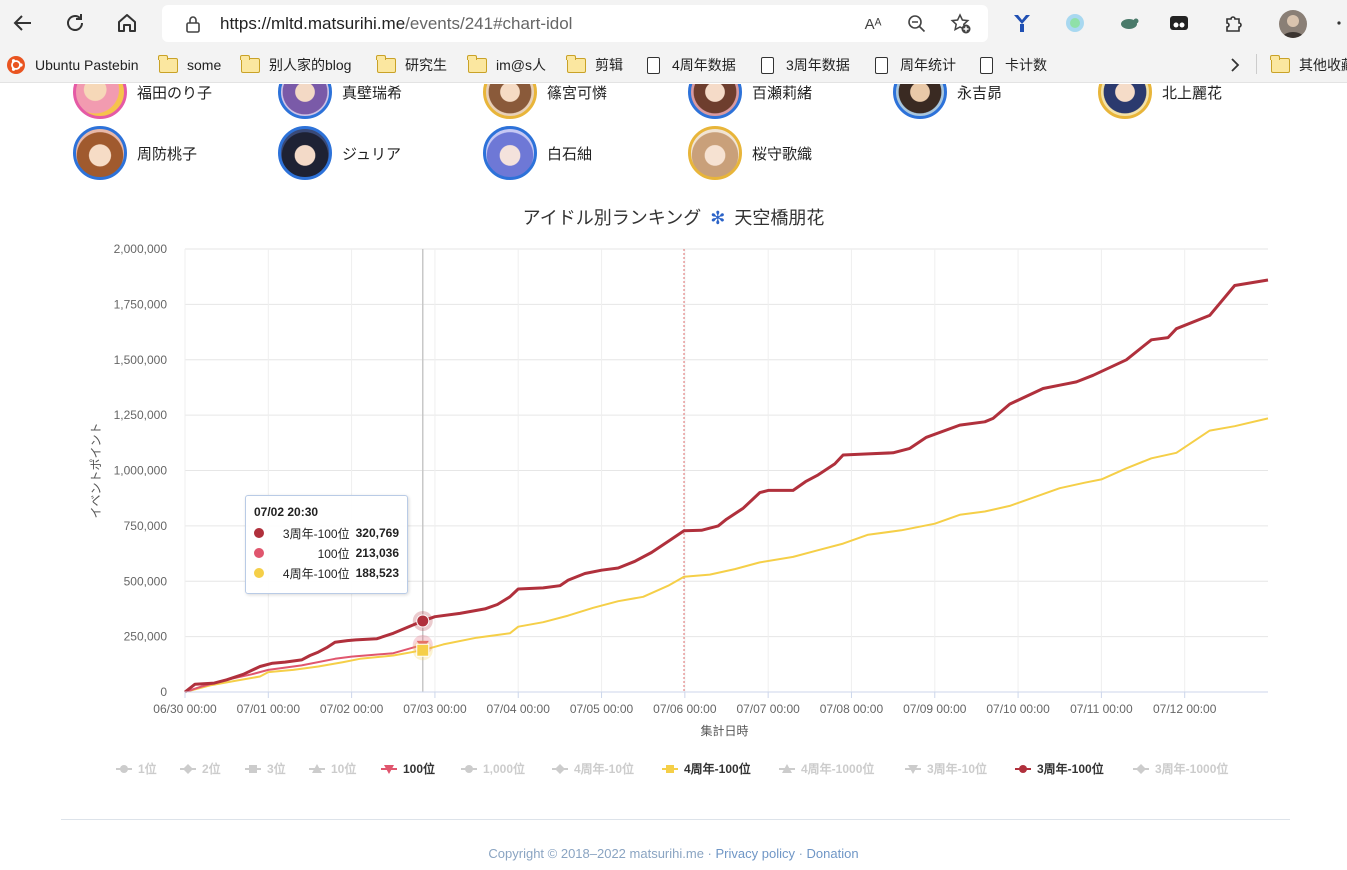 The image size is (1347, 870). What do you see at coordinates (23, 23) in the screenshot?
I see `back-button` at bounding box center [23, 23].